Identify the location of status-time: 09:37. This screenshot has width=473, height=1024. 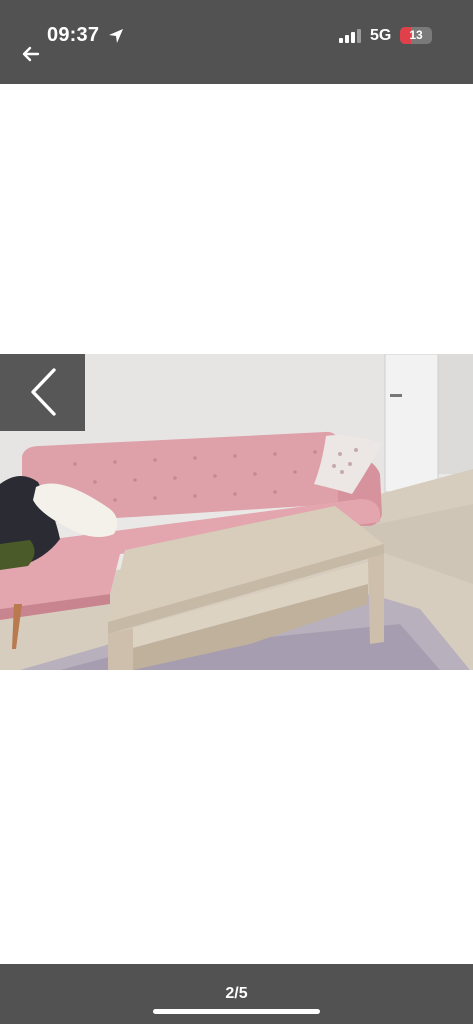
(73, 35).